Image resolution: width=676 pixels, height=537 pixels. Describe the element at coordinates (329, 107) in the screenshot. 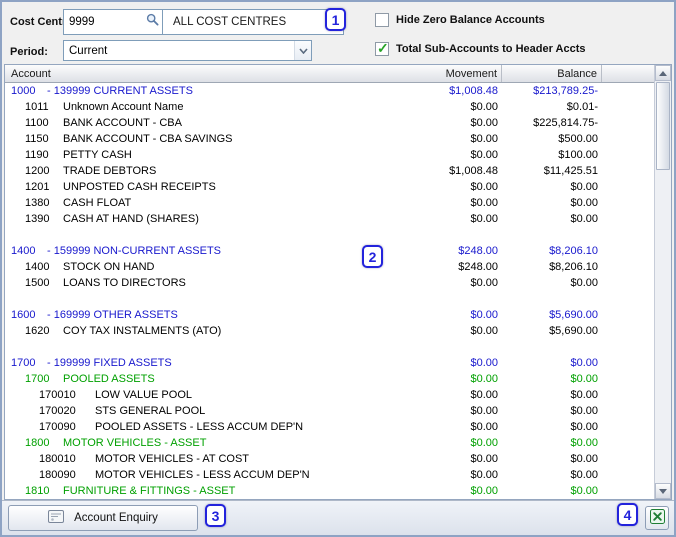

I see `table-row: 1011 Unknown Account Name $0.00 $0.01-` at that location.